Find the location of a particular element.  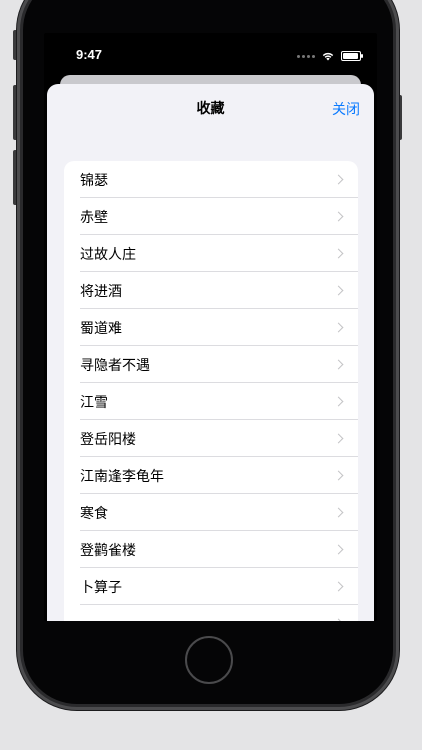

item-label: 蜀道难 is located at coordinates (101, 328).